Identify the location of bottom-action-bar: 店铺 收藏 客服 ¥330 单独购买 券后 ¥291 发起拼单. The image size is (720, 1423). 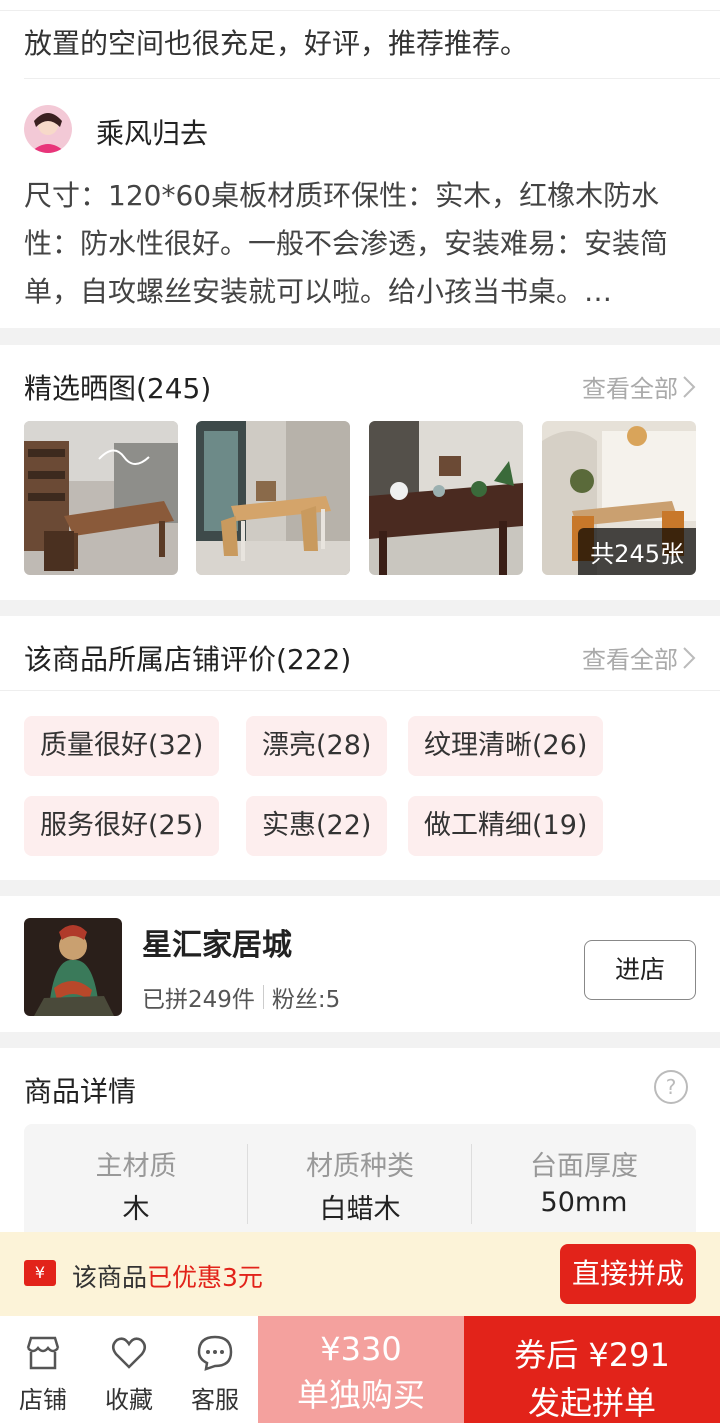
(360, 1369).